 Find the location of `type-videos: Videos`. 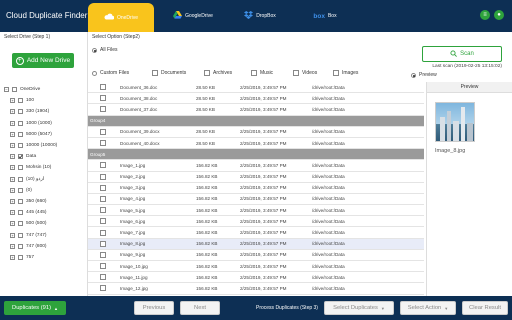

type-videos: Videos is located at coordinates (305, 73).